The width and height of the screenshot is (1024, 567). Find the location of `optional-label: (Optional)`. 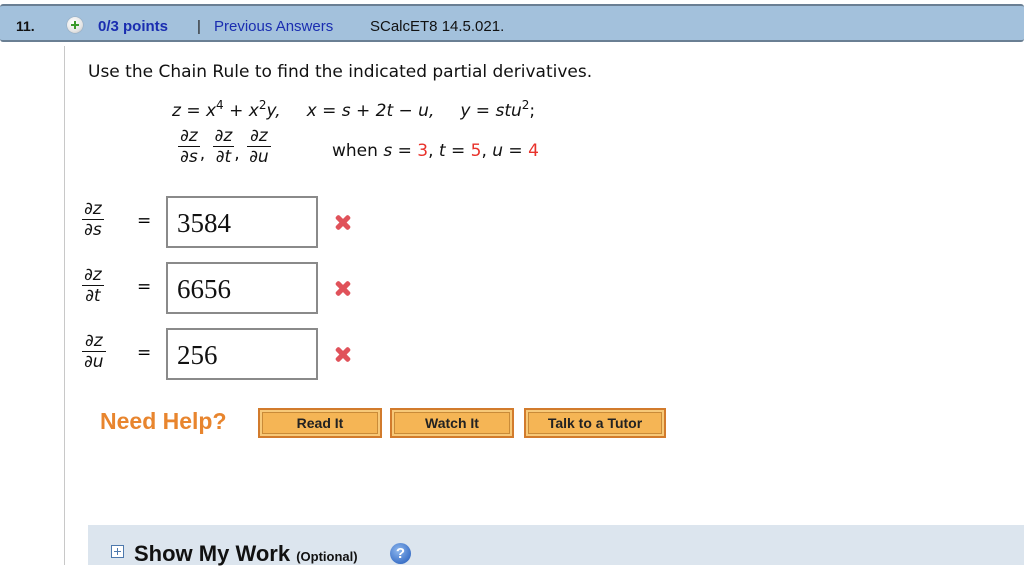

optional-label: (Optional) is located at coordinates (327, 556).